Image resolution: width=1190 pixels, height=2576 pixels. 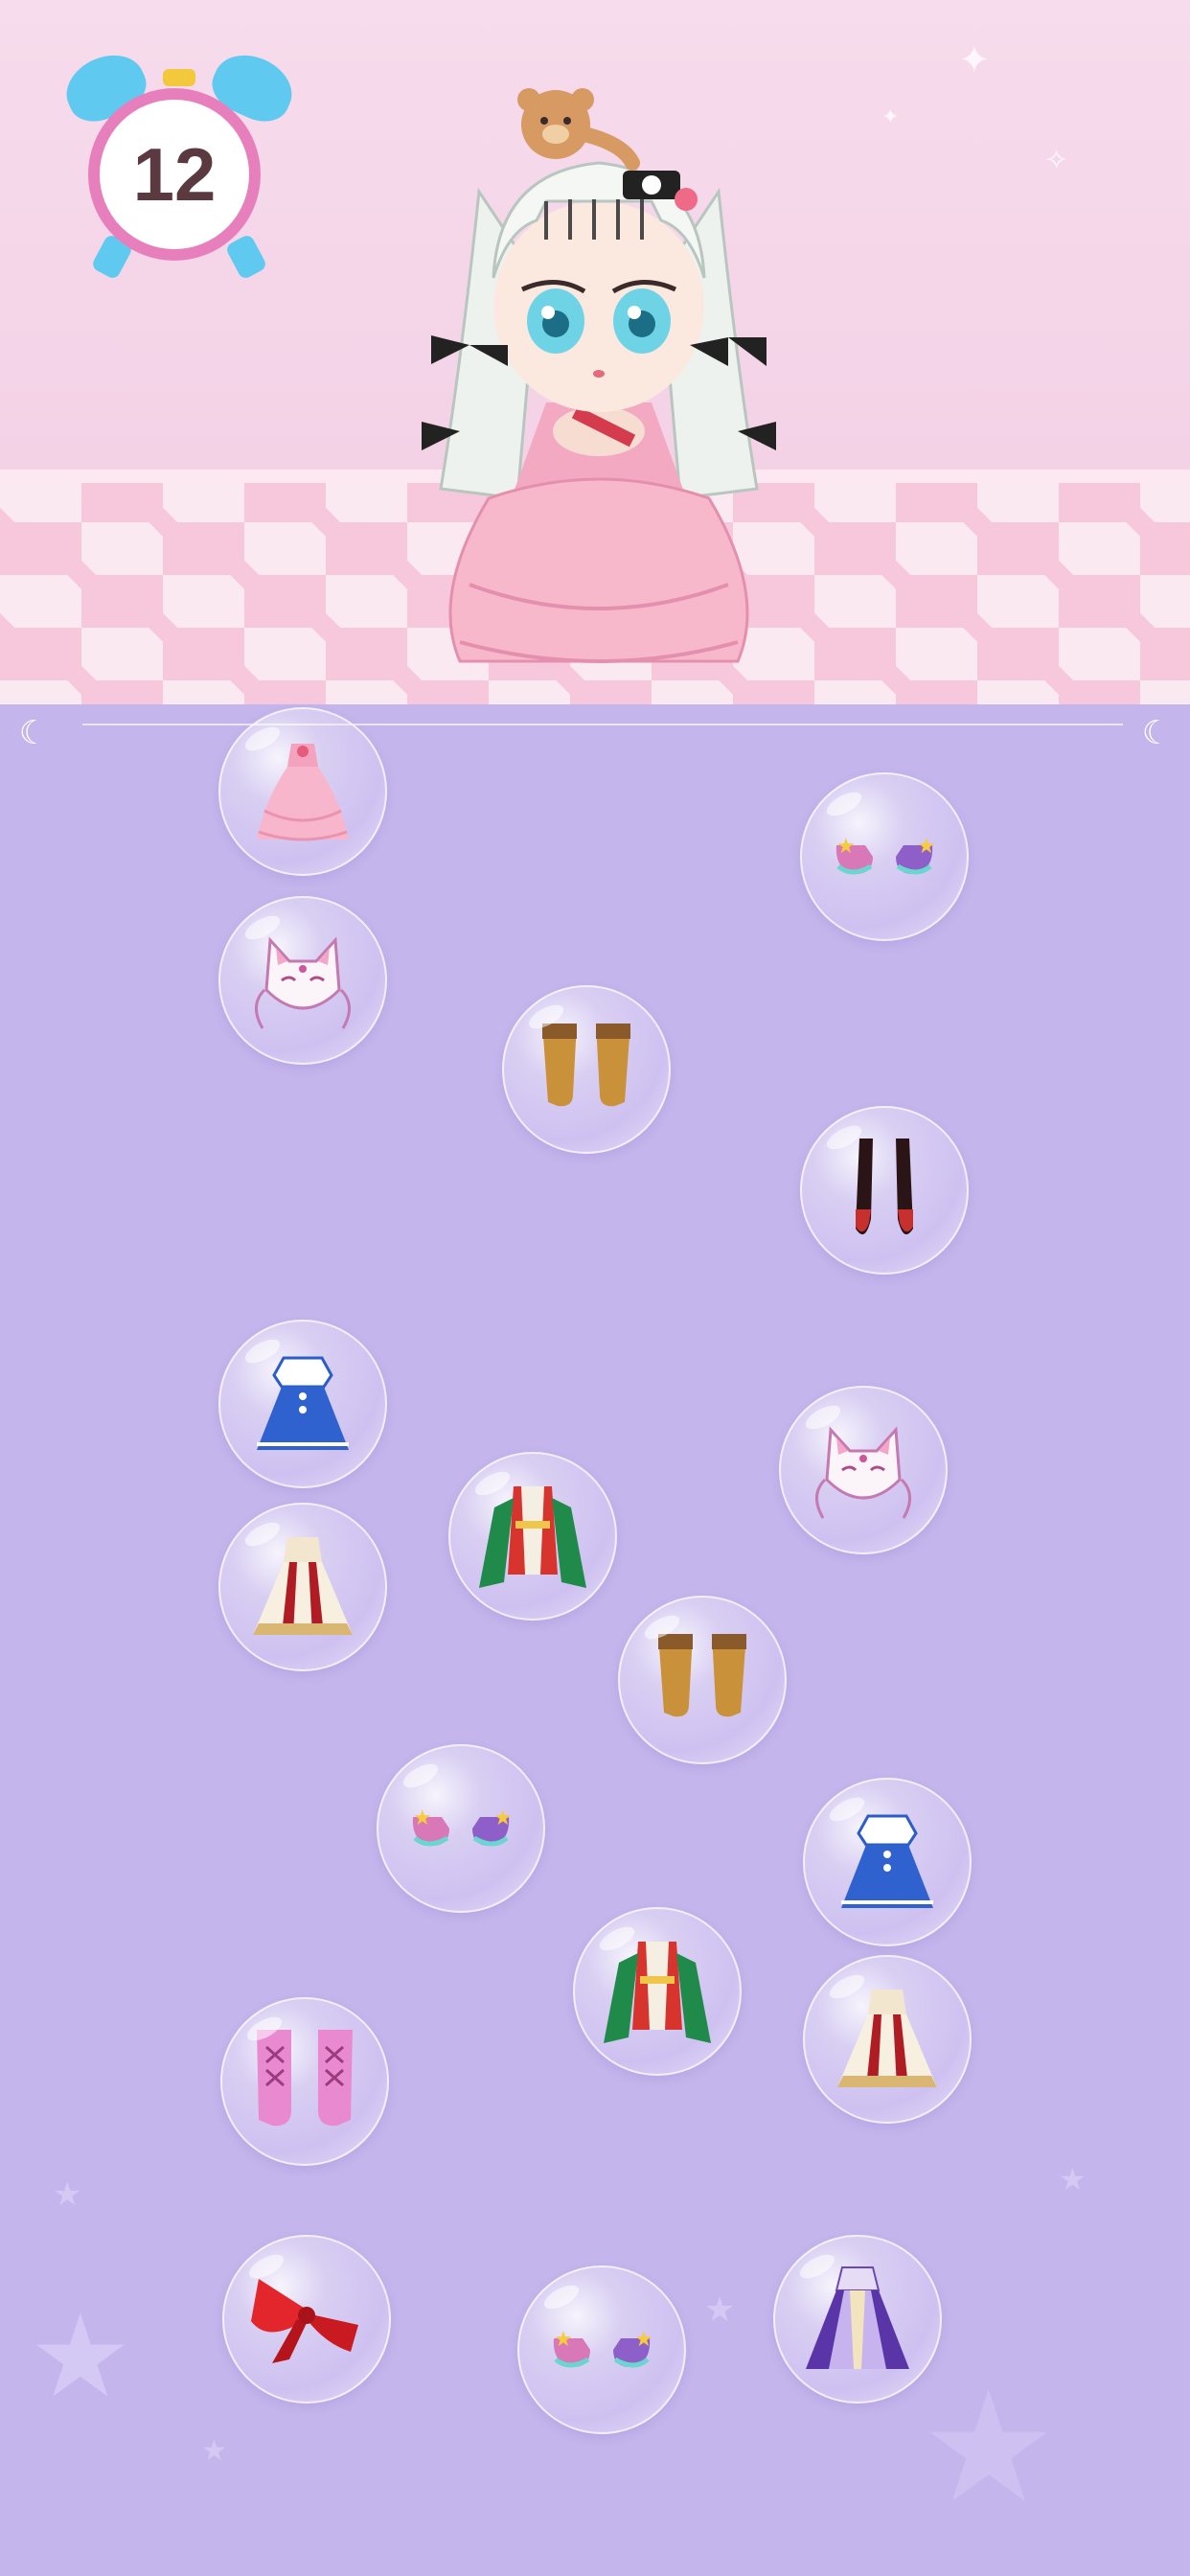 I want to click on item-bubble-tan-boots, so click(x=587, y=1069).